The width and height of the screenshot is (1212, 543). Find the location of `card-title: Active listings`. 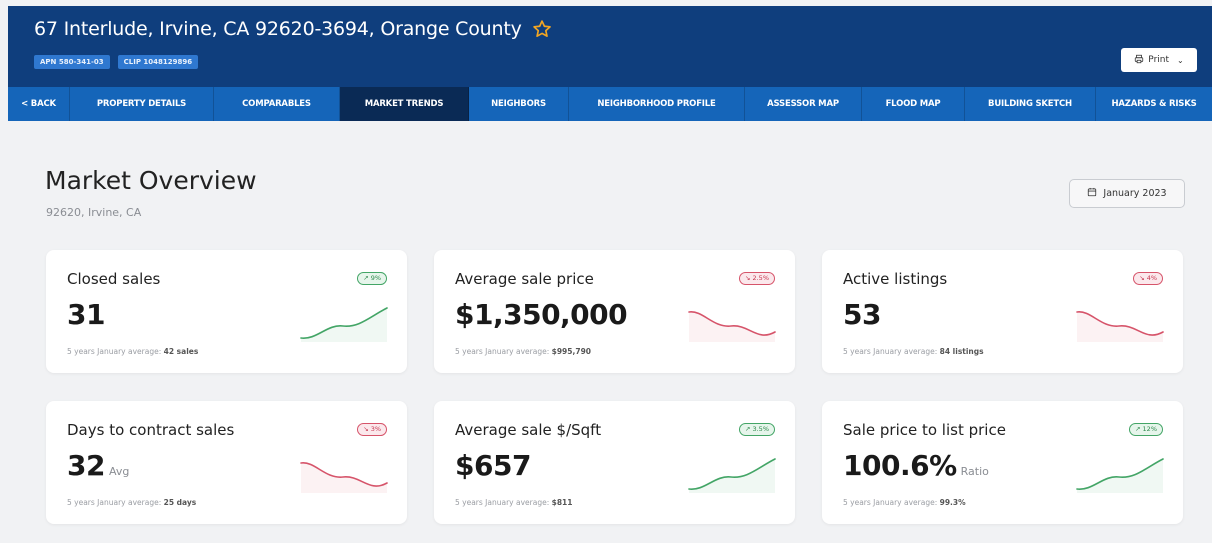

card-title: Active listings is located at coordinates (895, 279).